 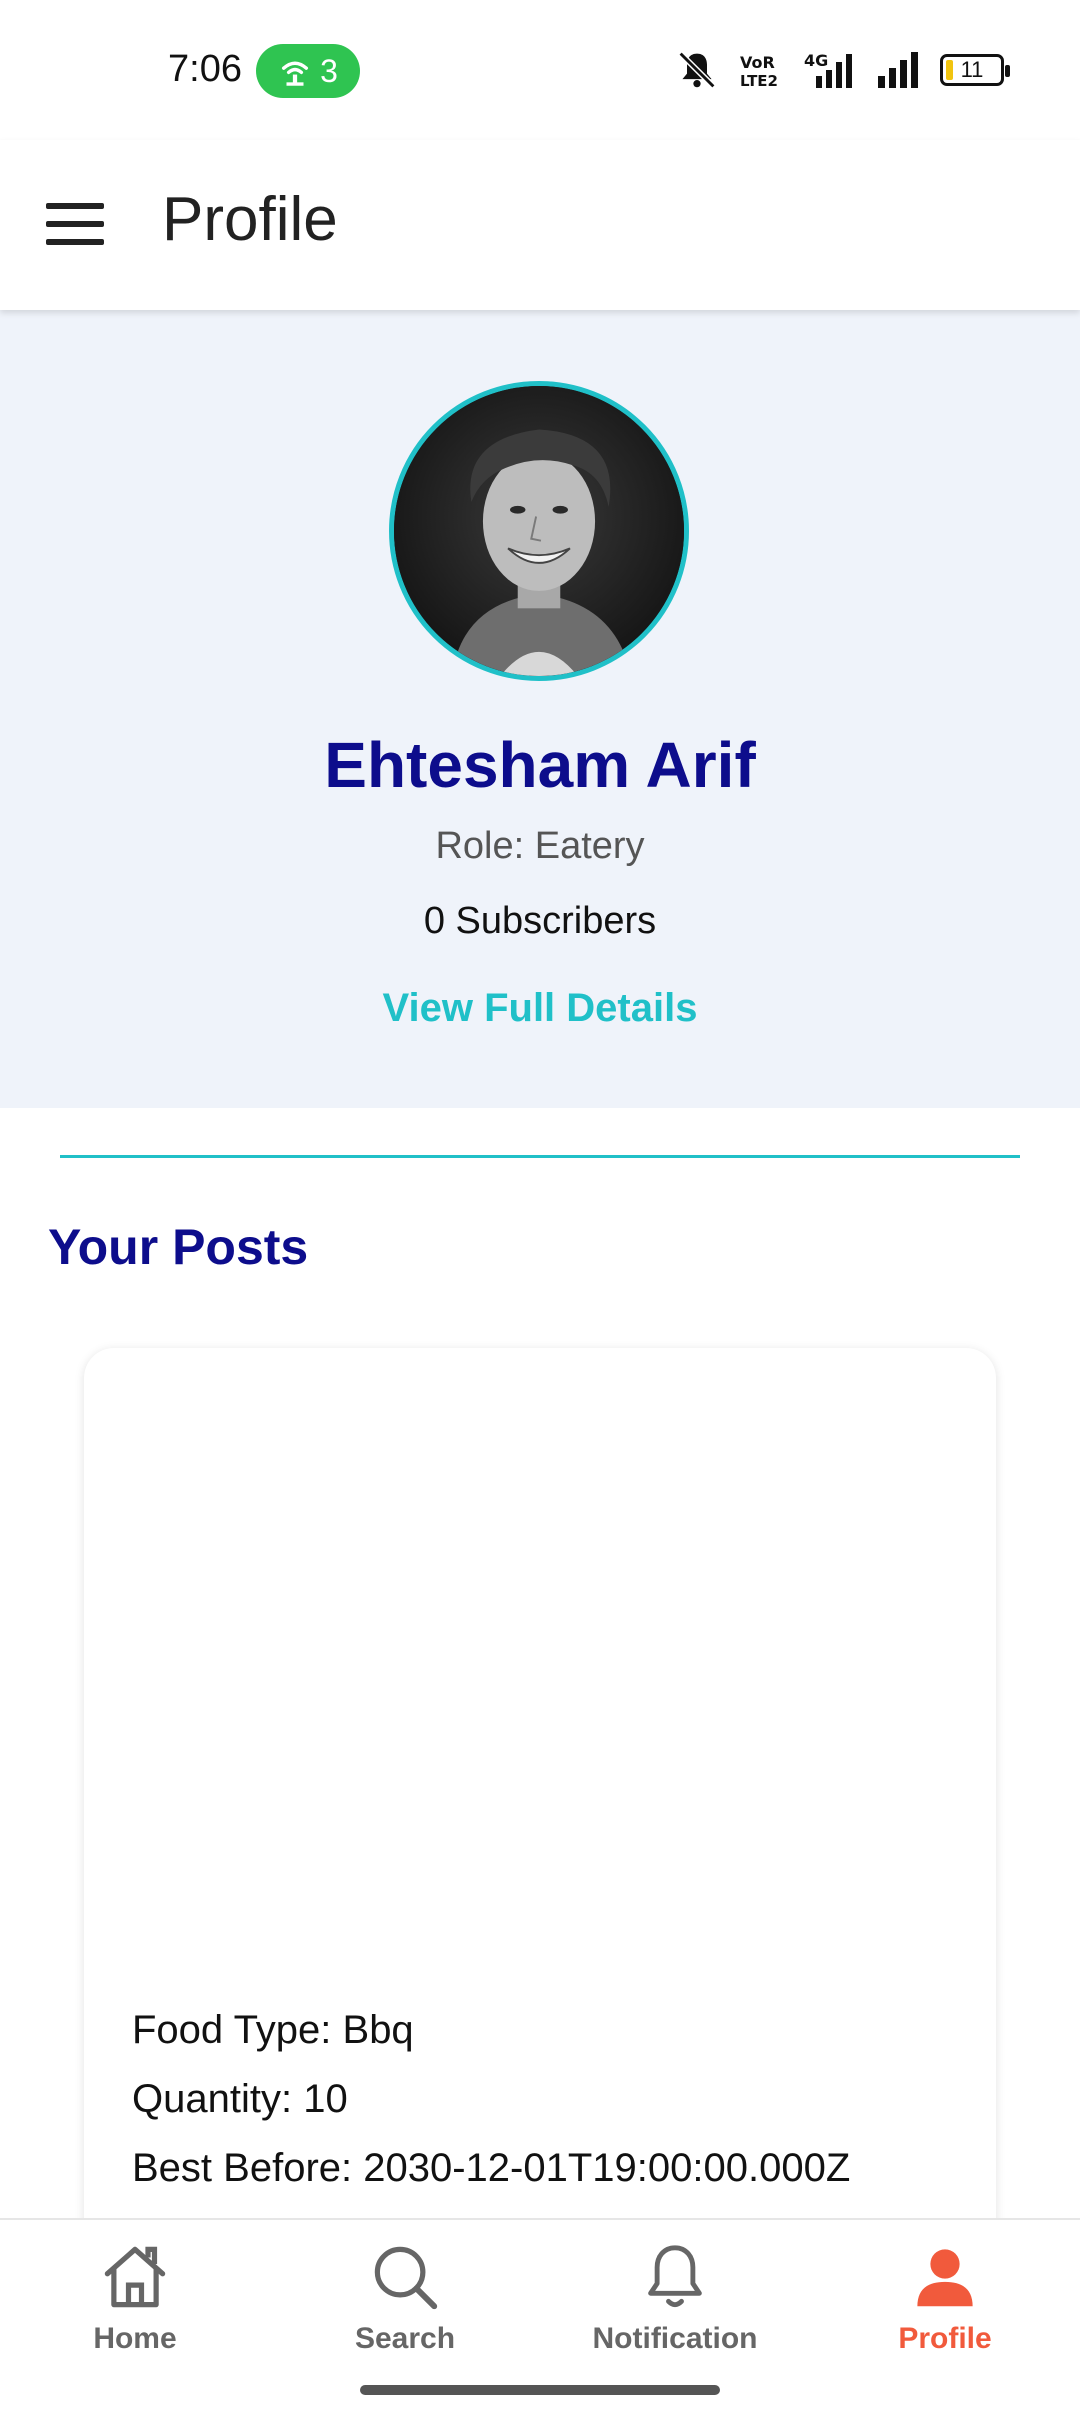 I want to click on battery-level: 11, so click(x=972, y=69).